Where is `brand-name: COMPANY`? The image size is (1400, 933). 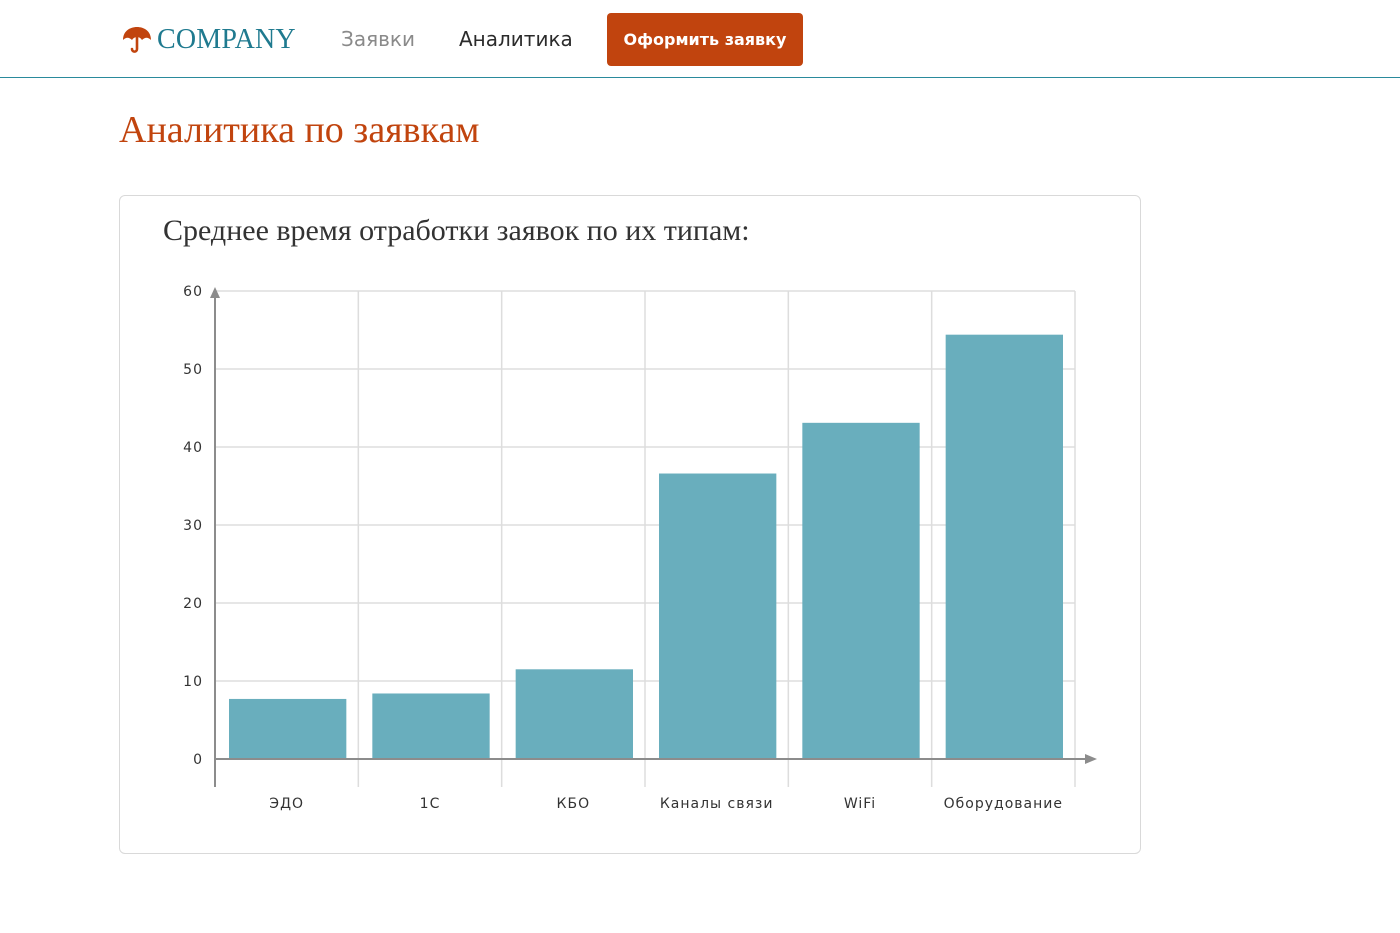
brand-name: COMPANY is located at coordinates (226, 39).